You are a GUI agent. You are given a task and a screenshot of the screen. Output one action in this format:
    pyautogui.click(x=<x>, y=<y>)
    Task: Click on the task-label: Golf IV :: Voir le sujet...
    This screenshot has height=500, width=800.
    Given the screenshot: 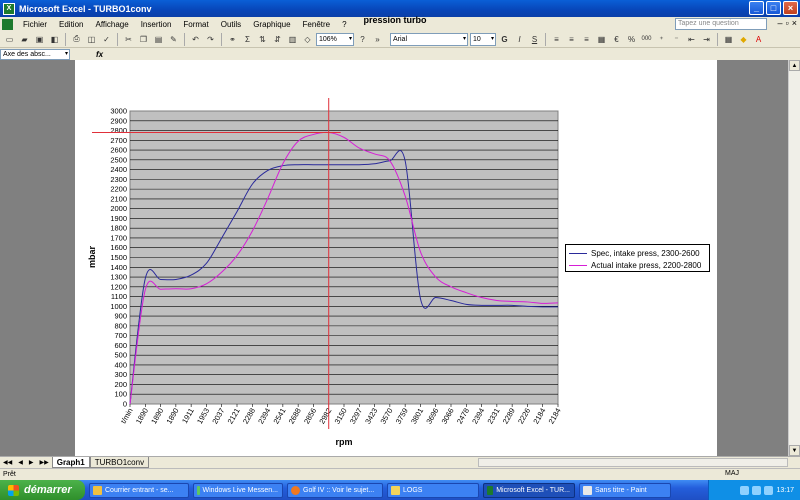 What is the action you would take?
    pyautogui.click(x=339, y=490)
    